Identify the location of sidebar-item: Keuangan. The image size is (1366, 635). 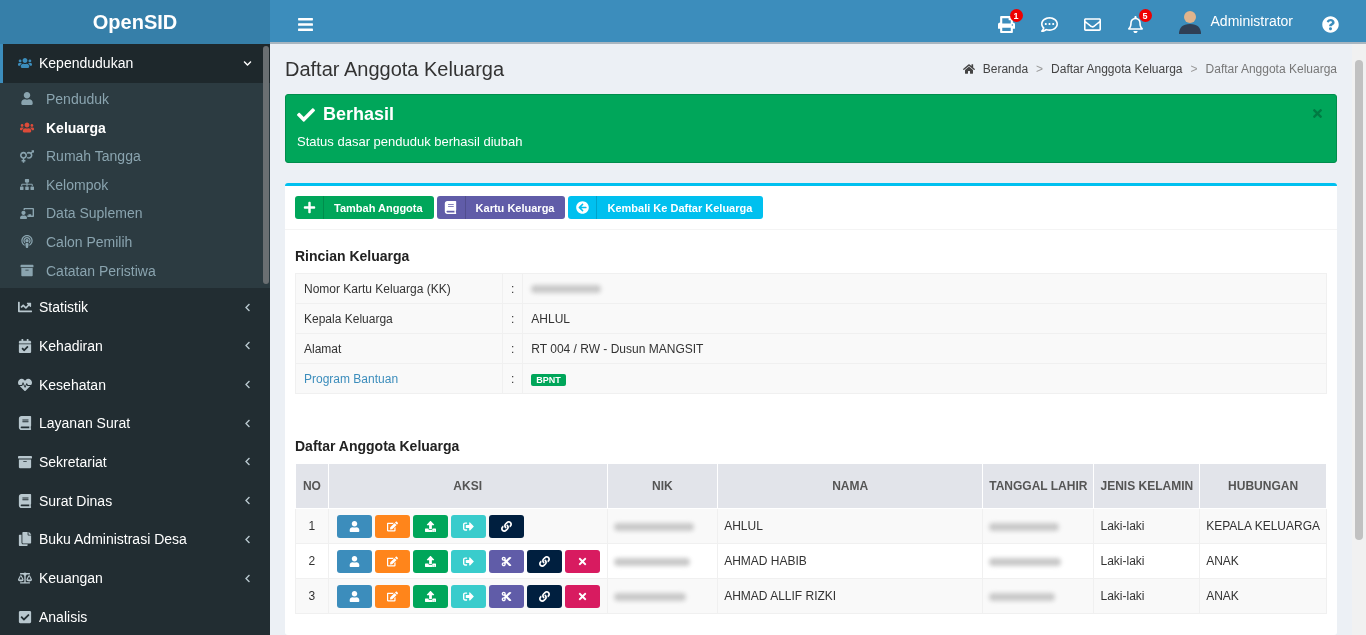
(135, 578).